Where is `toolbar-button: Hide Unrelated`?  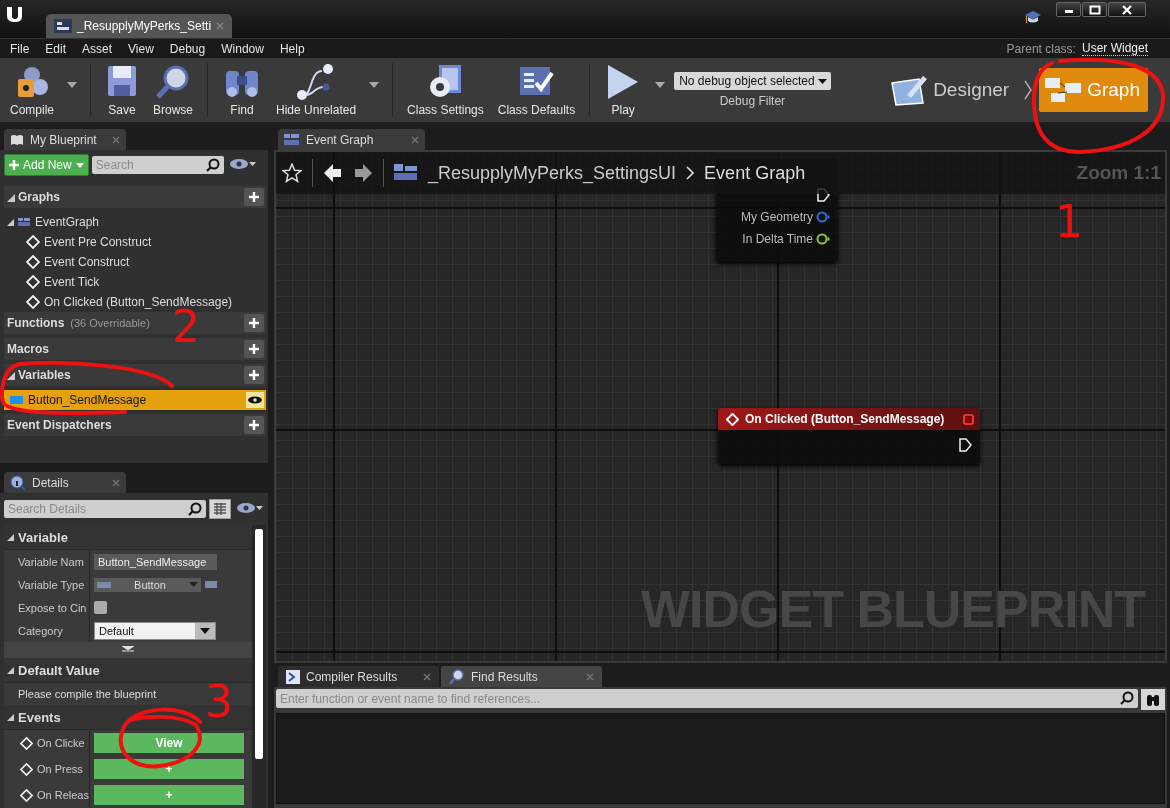 toolbar-button: Hide Unrelated is located at coordinates (316, 90).